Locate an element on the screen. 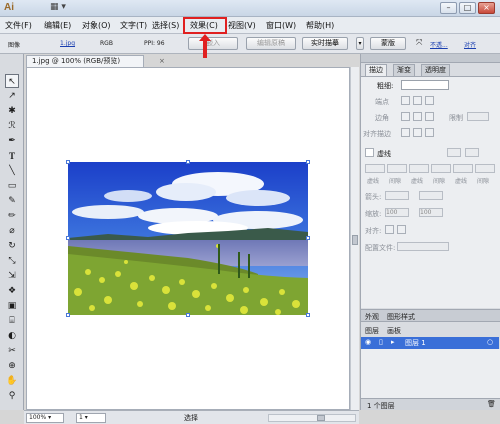 Image resolution: width=500 pixels, height=424 pixels. selection-handle-bc is located at coordinates (188, 315).